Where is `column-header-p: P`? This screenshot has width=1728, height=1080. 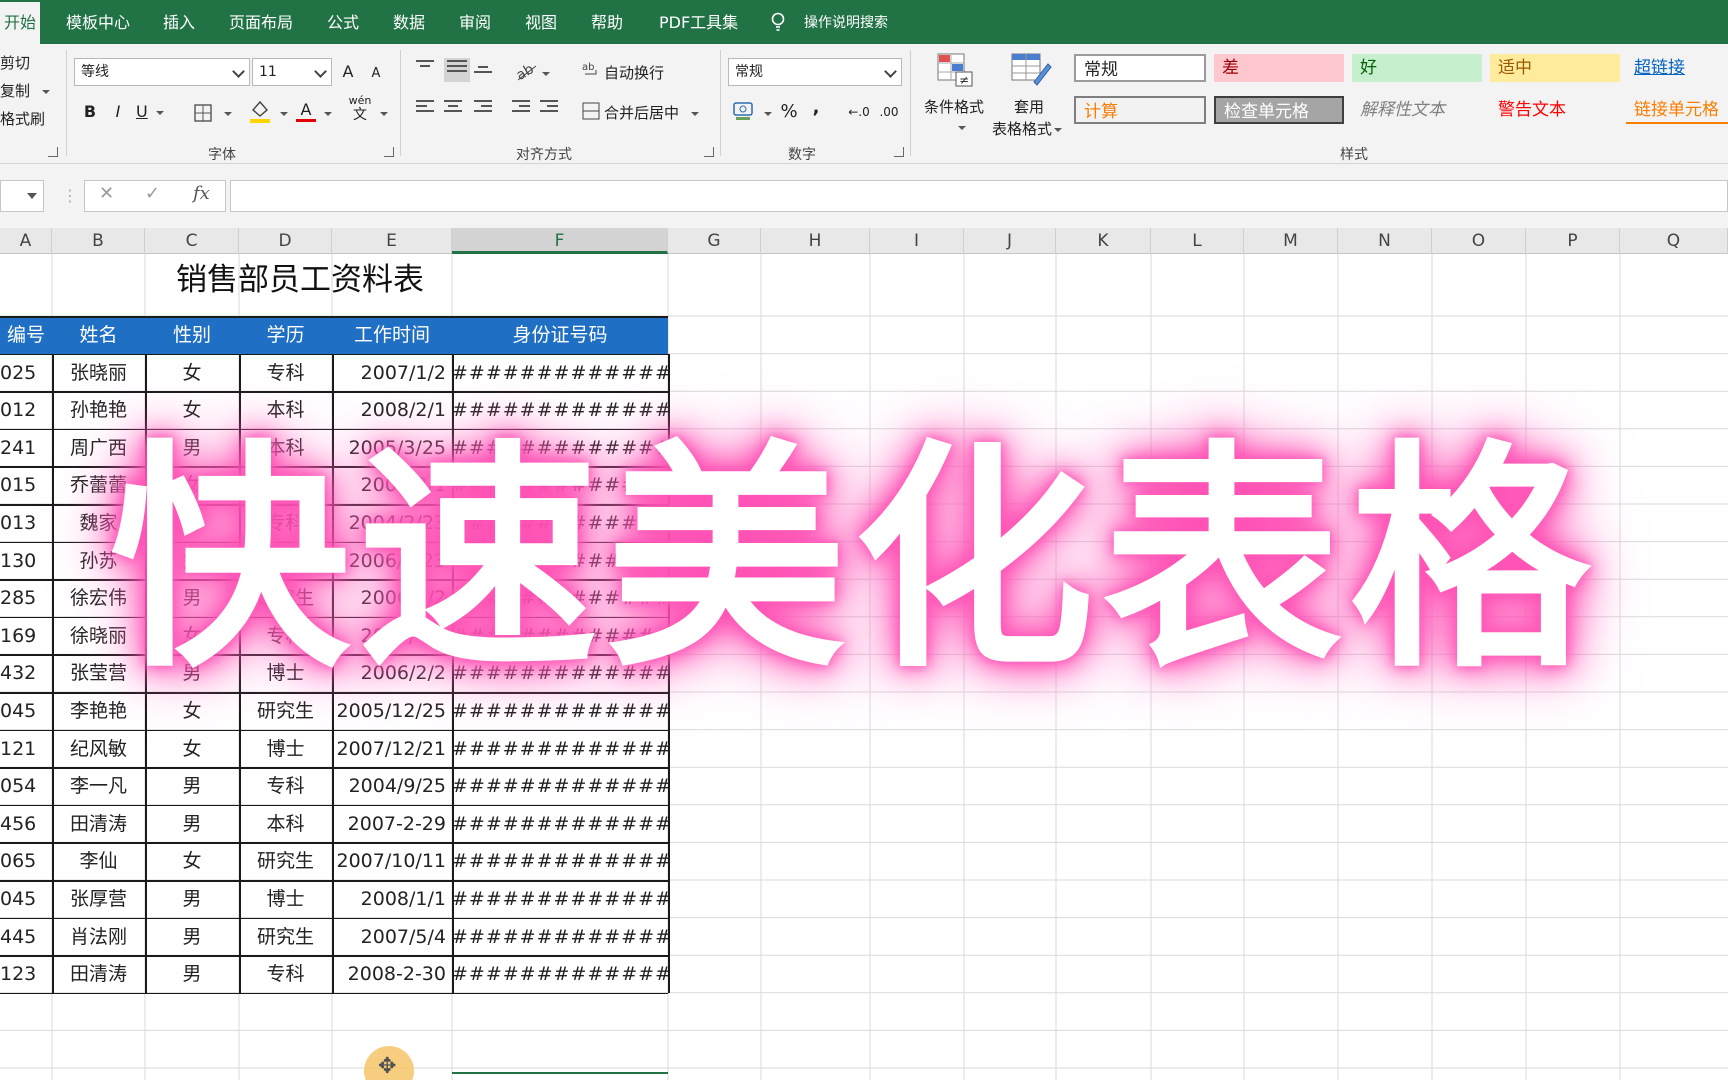 column-header-p: P is located at coordinates (1573, 241).